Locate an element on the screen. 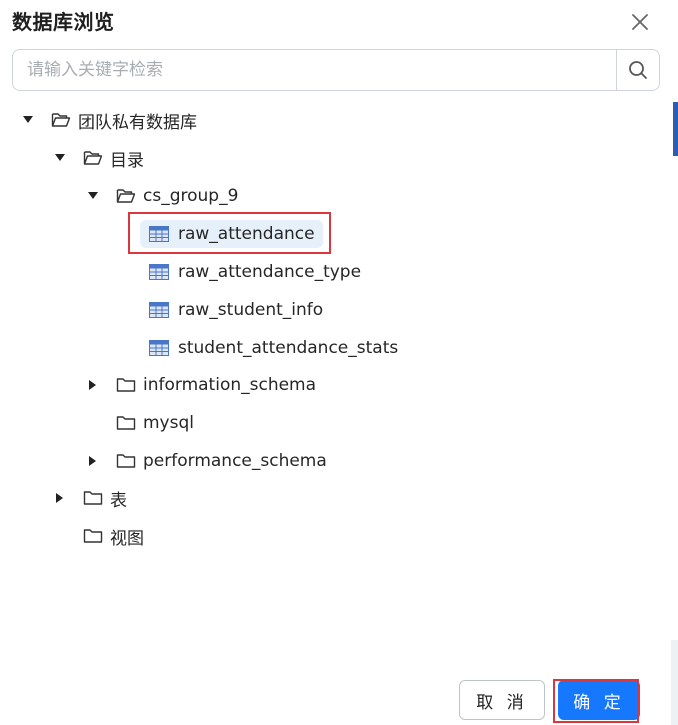  tree-label: 目录 is located at coordinates (127, 160).